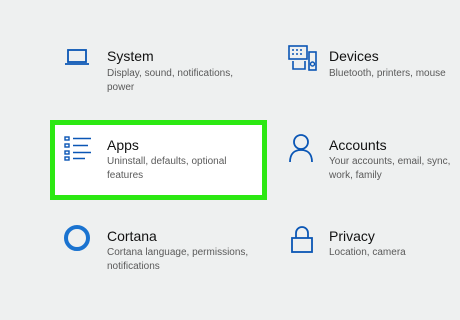 The width and height of the screenshot is (460, 320). What do you see at coordinates (130, 56) in the screenshot?
I see `tile-title-system: System` at bounding box center [130, 56].